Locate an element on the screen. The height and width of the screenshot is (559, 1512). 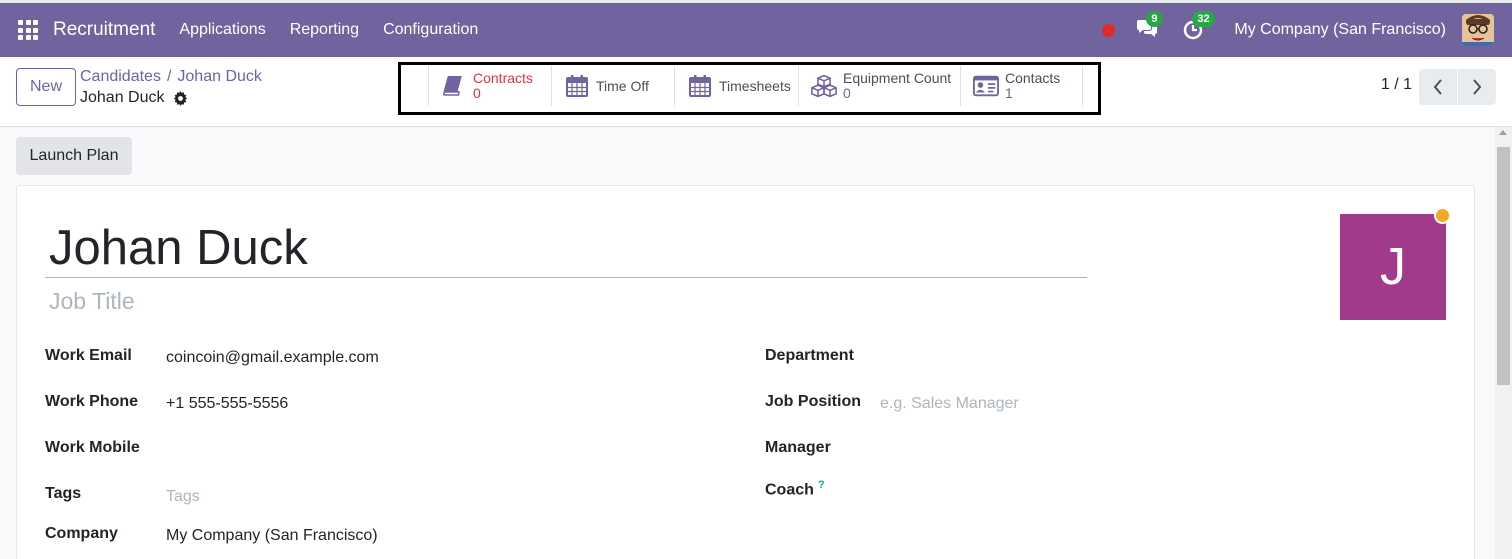
user-avatar is located at coordinates (1478, 30).